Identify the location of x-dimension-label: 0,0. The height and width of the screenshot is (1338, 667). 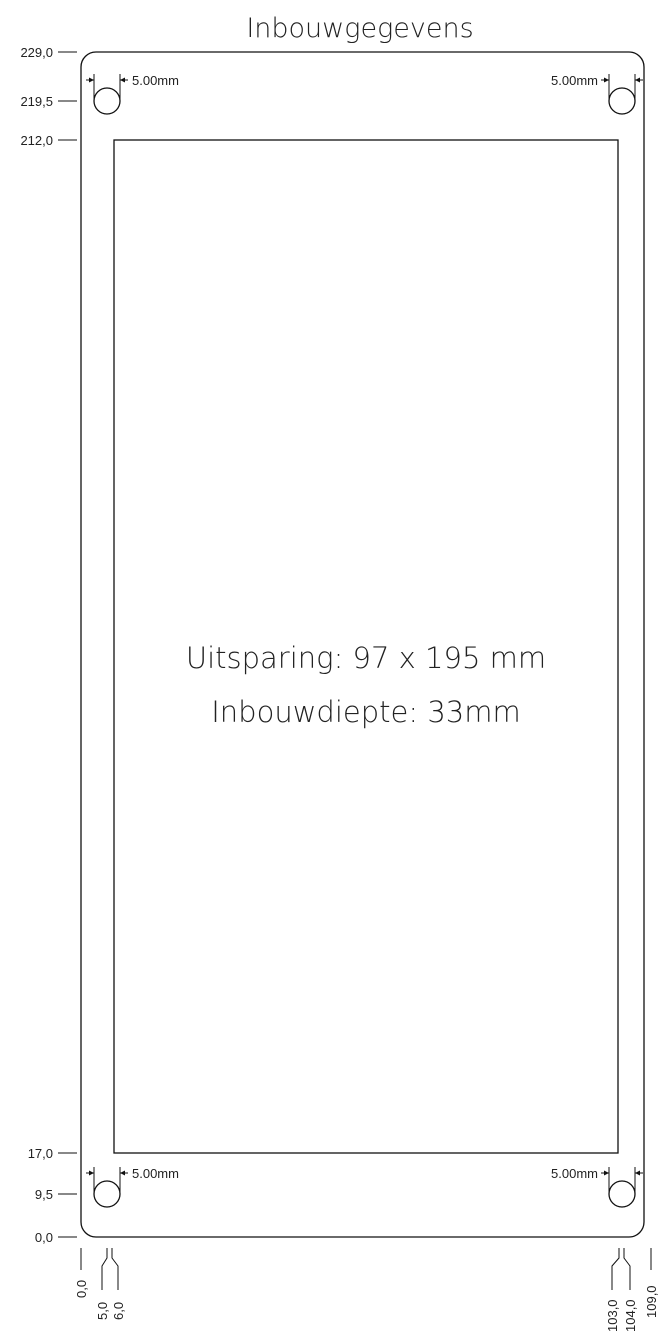
(81, 1289).